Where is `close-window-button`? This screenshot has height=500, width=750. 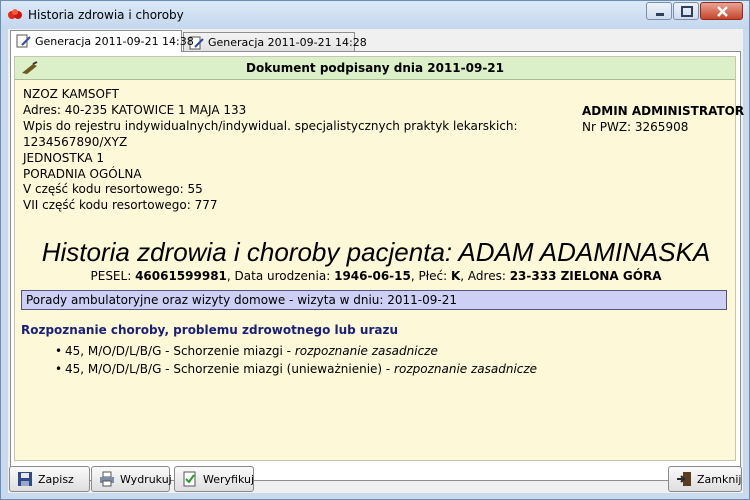
close-window-button is located at coordinates (721, 11).